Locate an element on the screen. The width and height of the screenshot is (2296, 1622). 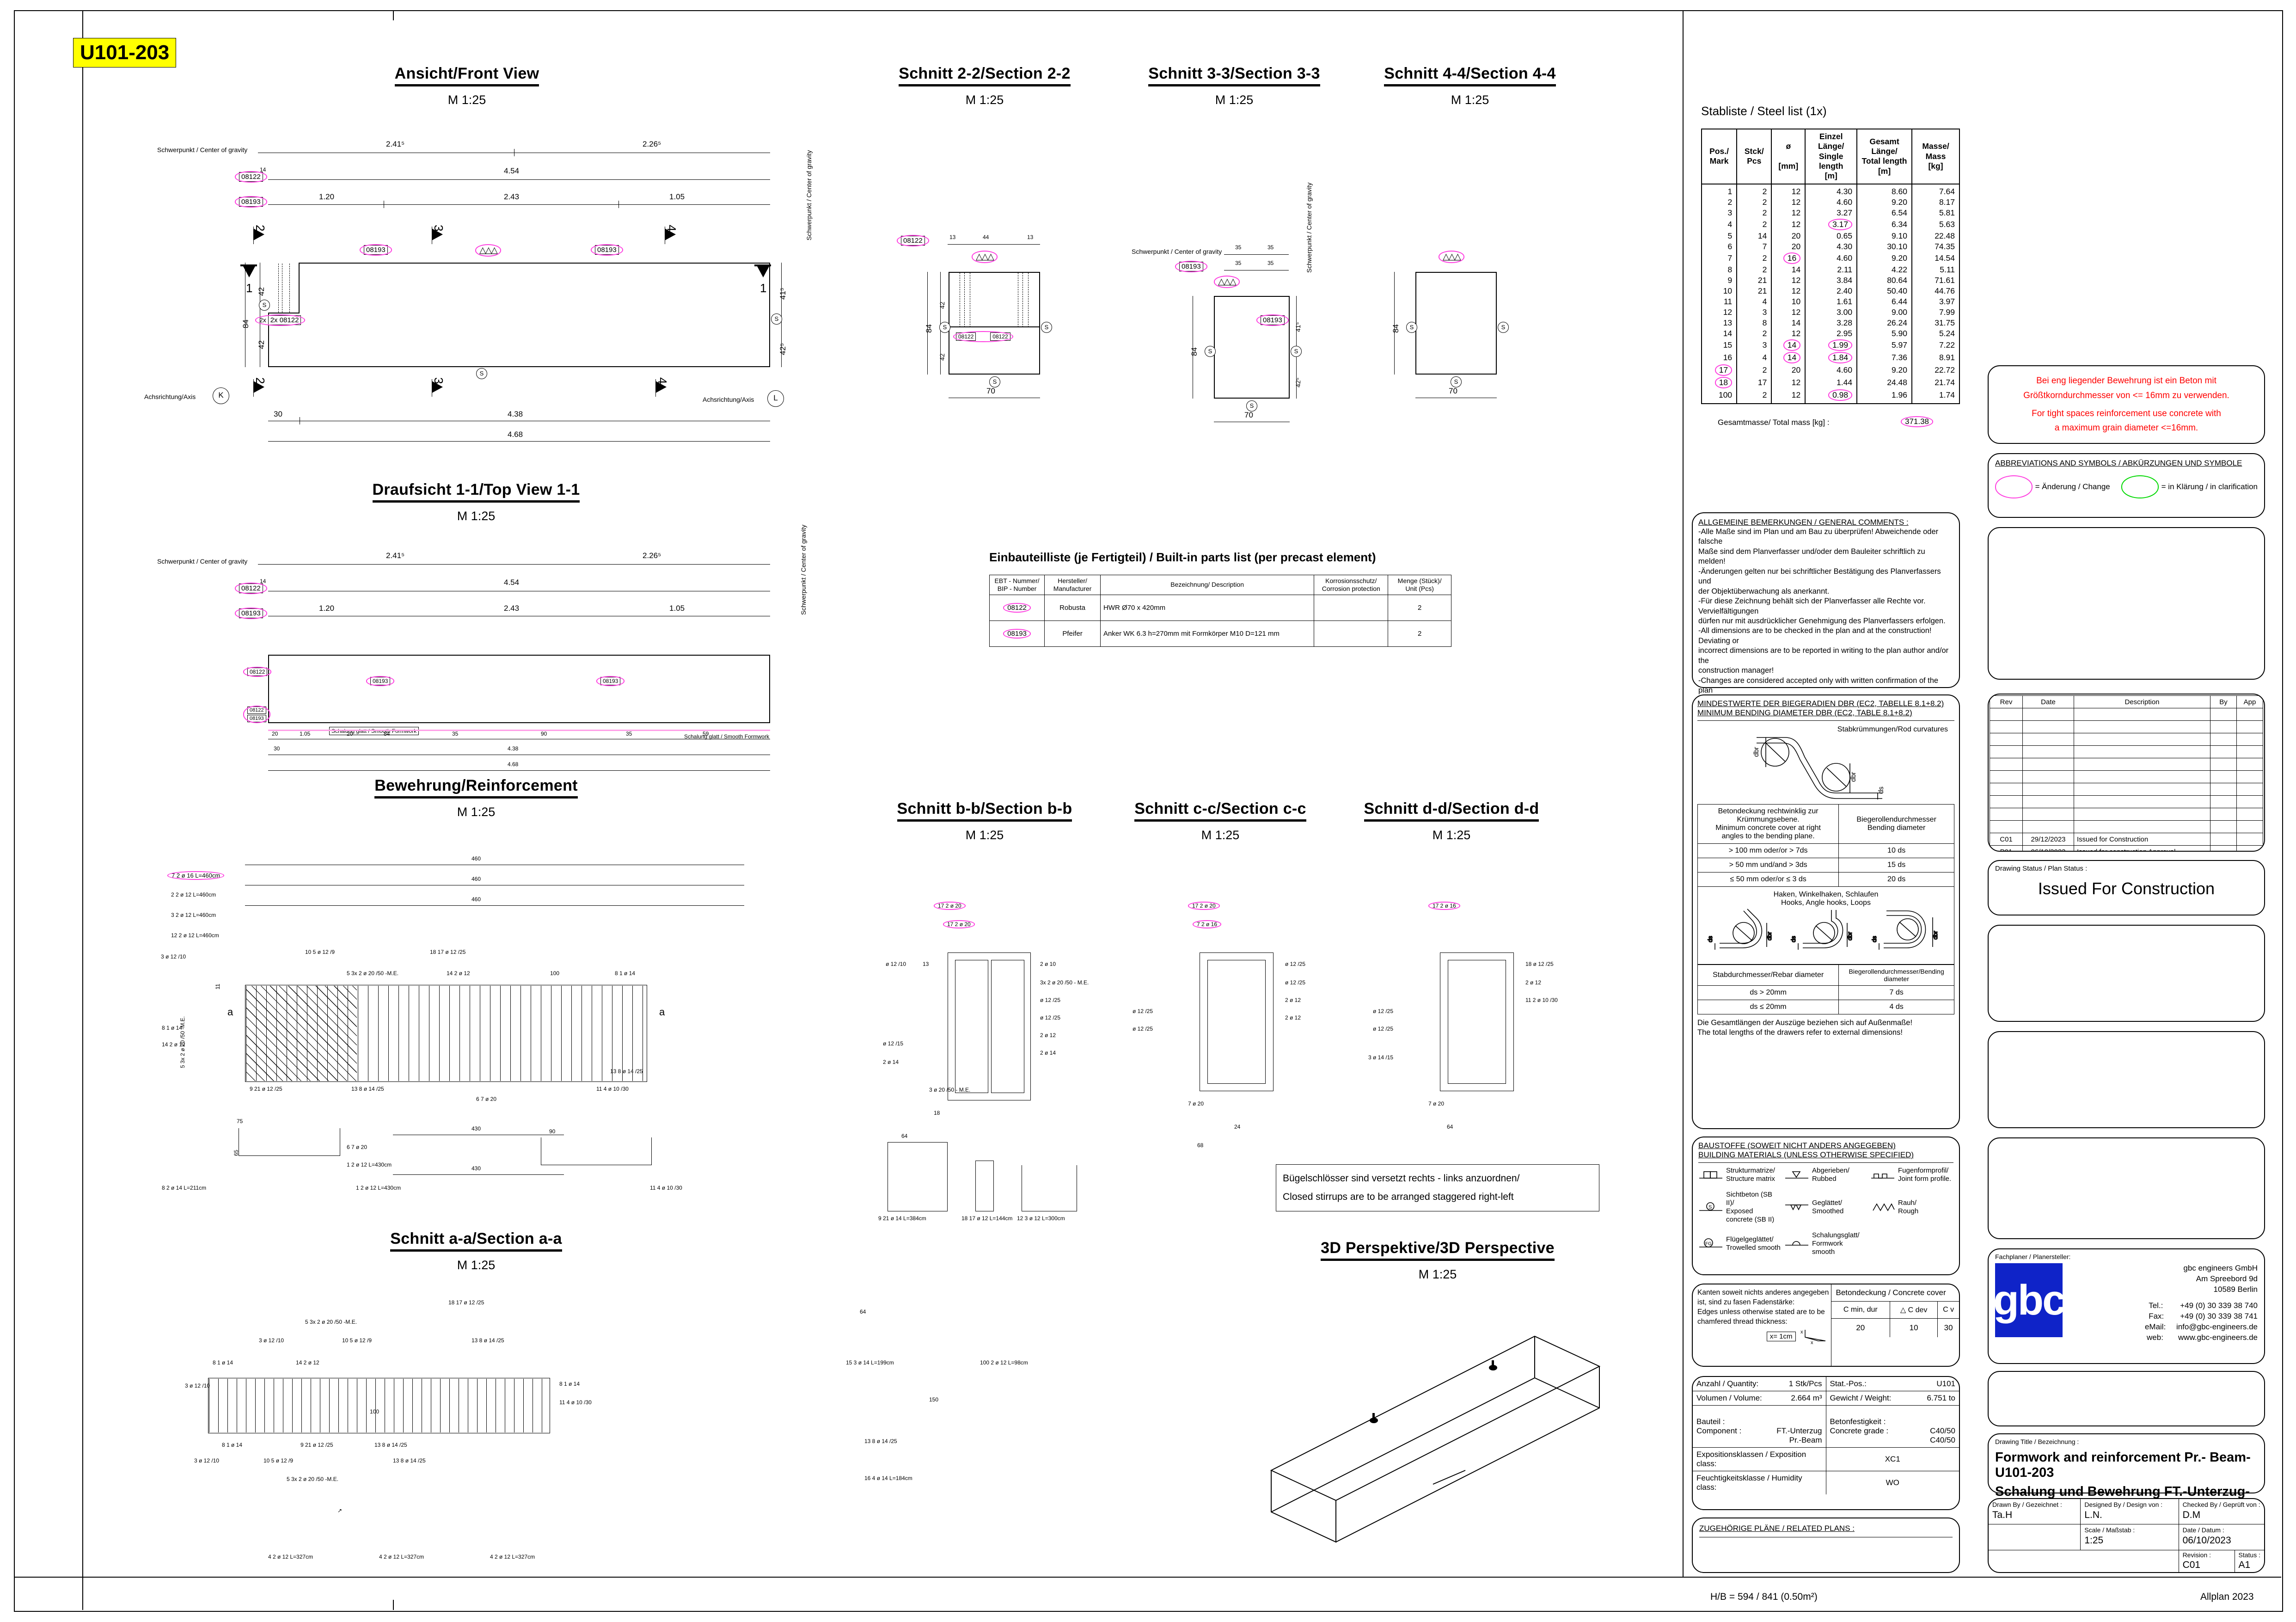
material-label: Fugenformprofil/Joint form profile. is located at coordinates (1925, 1175).